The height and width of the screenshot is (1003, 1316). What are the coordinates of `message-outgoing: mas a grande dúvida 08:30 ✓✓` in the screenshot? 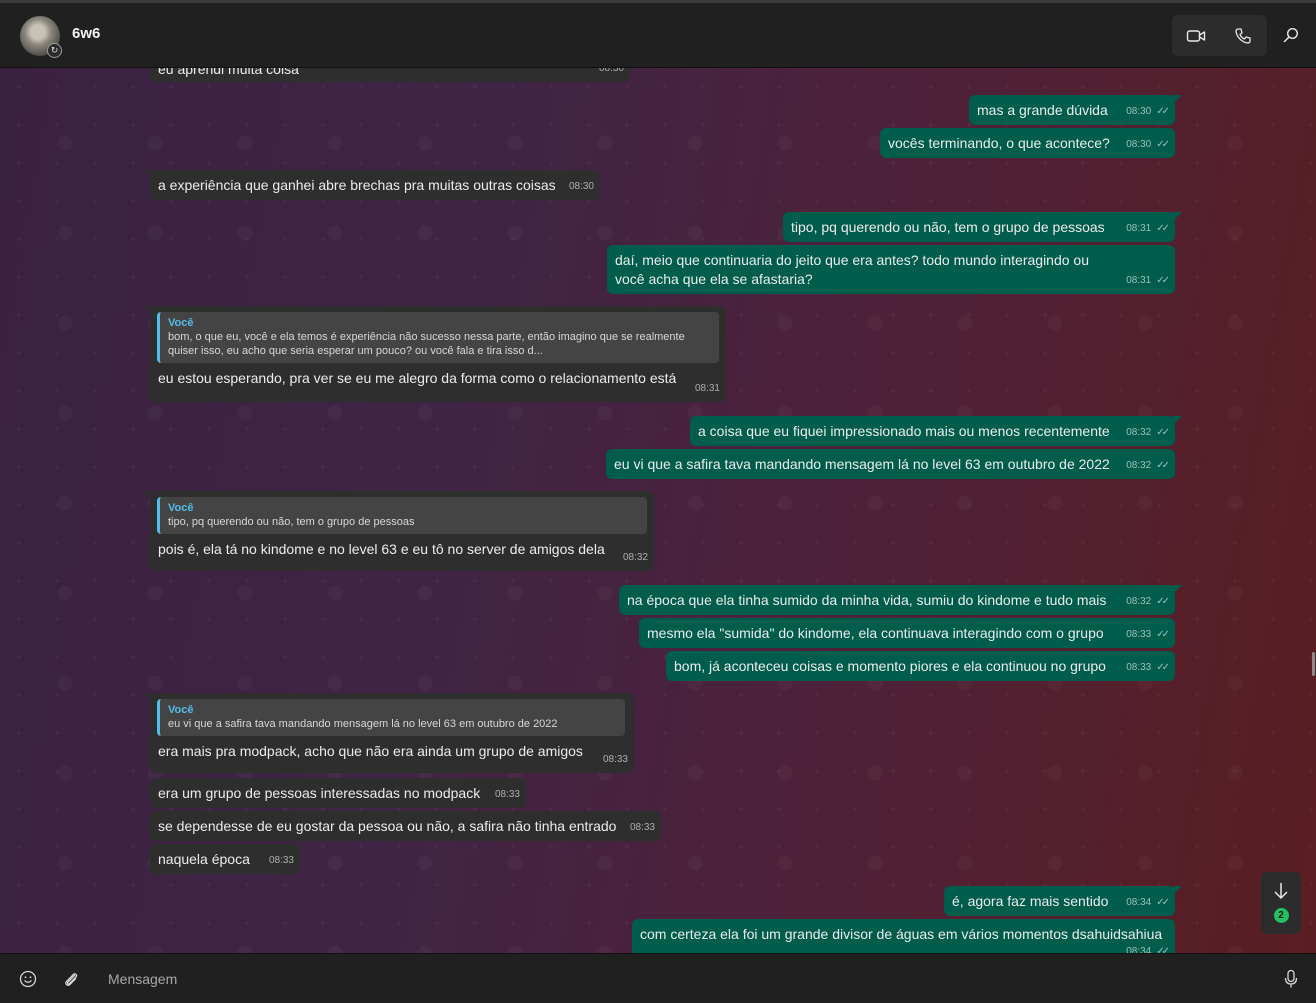 It's located at (1075, 110).